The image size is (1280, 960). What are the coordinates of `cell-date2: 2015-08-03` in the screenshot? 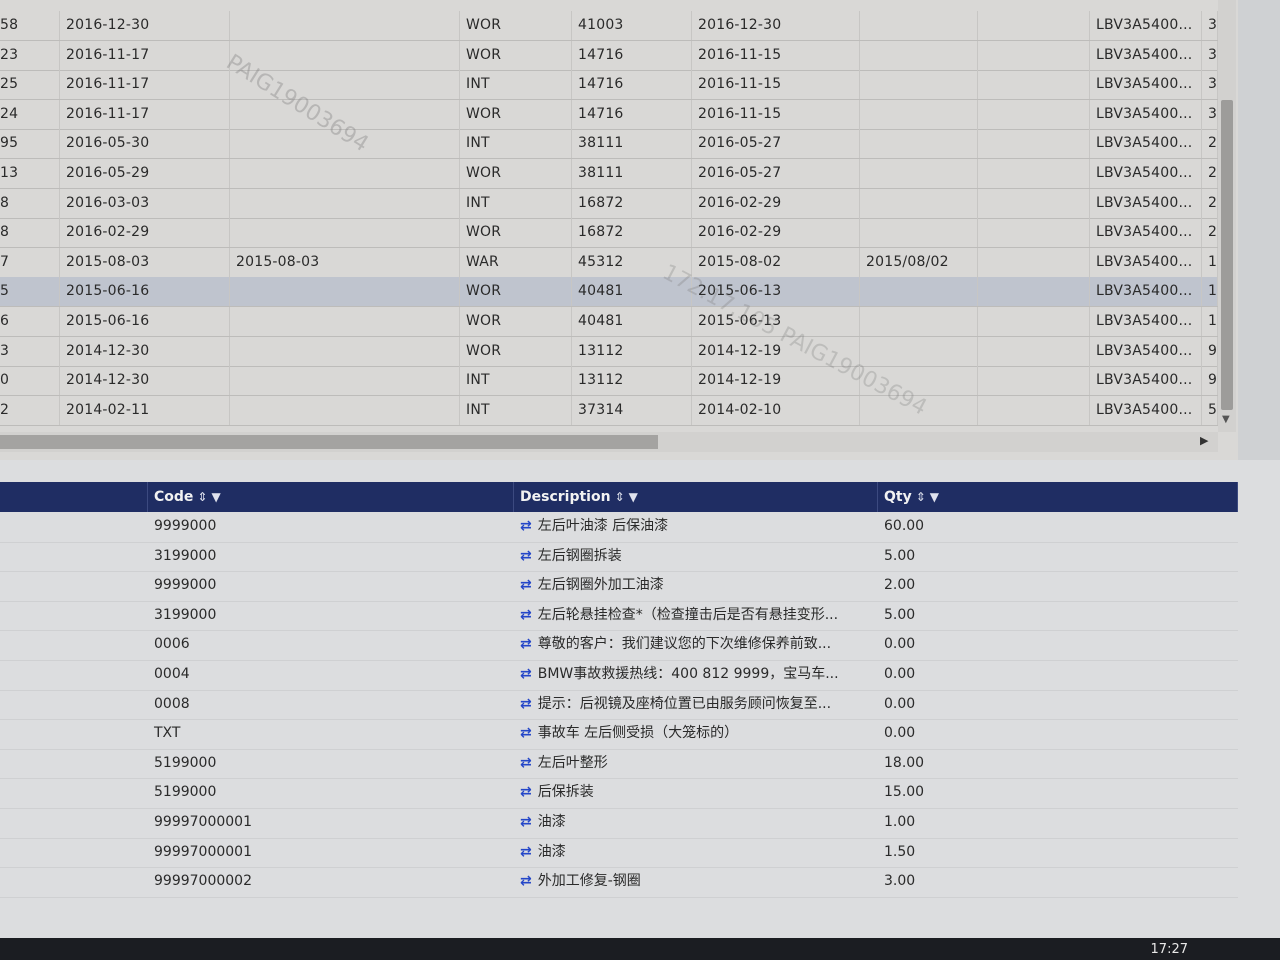 It's located at (345, 262).